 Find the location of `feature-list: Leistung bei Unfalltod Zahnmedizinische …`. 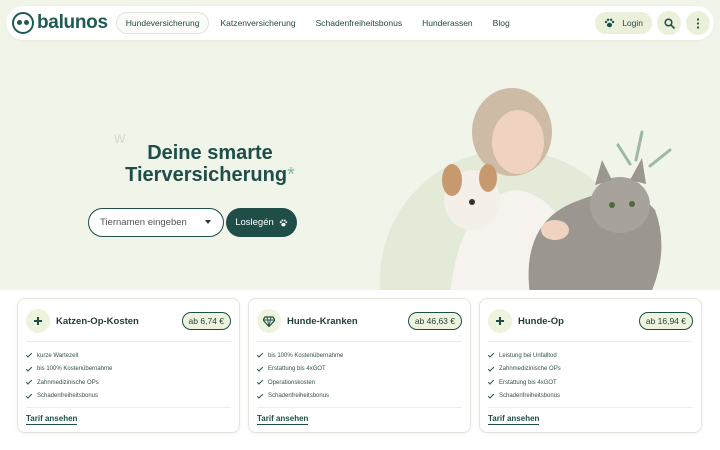

feature-list: Leistung bei Unfalltod Zahnmedizinische … is located at coordinates (590, 372).